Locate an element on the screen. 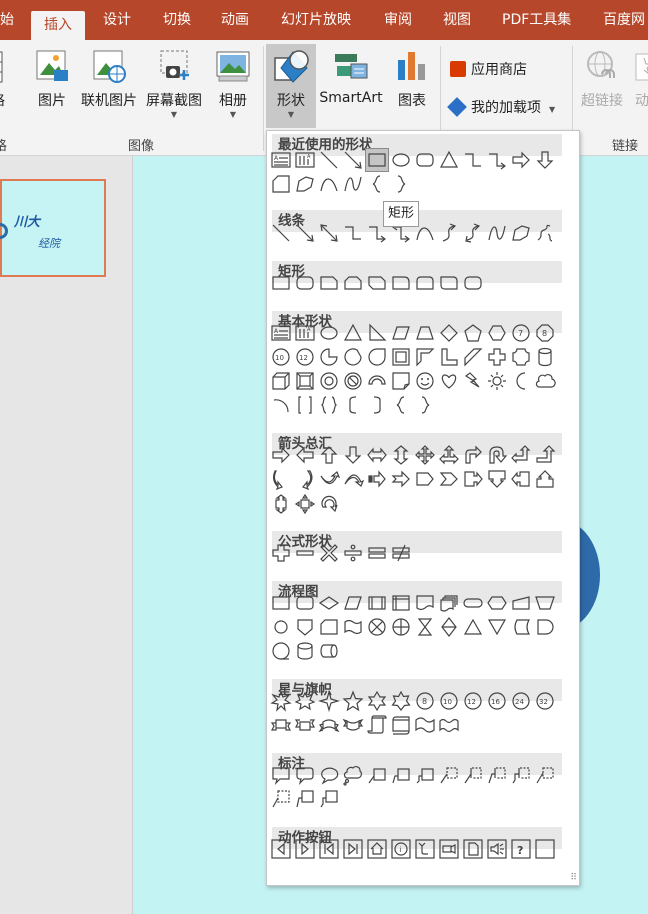  shape-btn-forward-icon is located at coordinates (305, 849).